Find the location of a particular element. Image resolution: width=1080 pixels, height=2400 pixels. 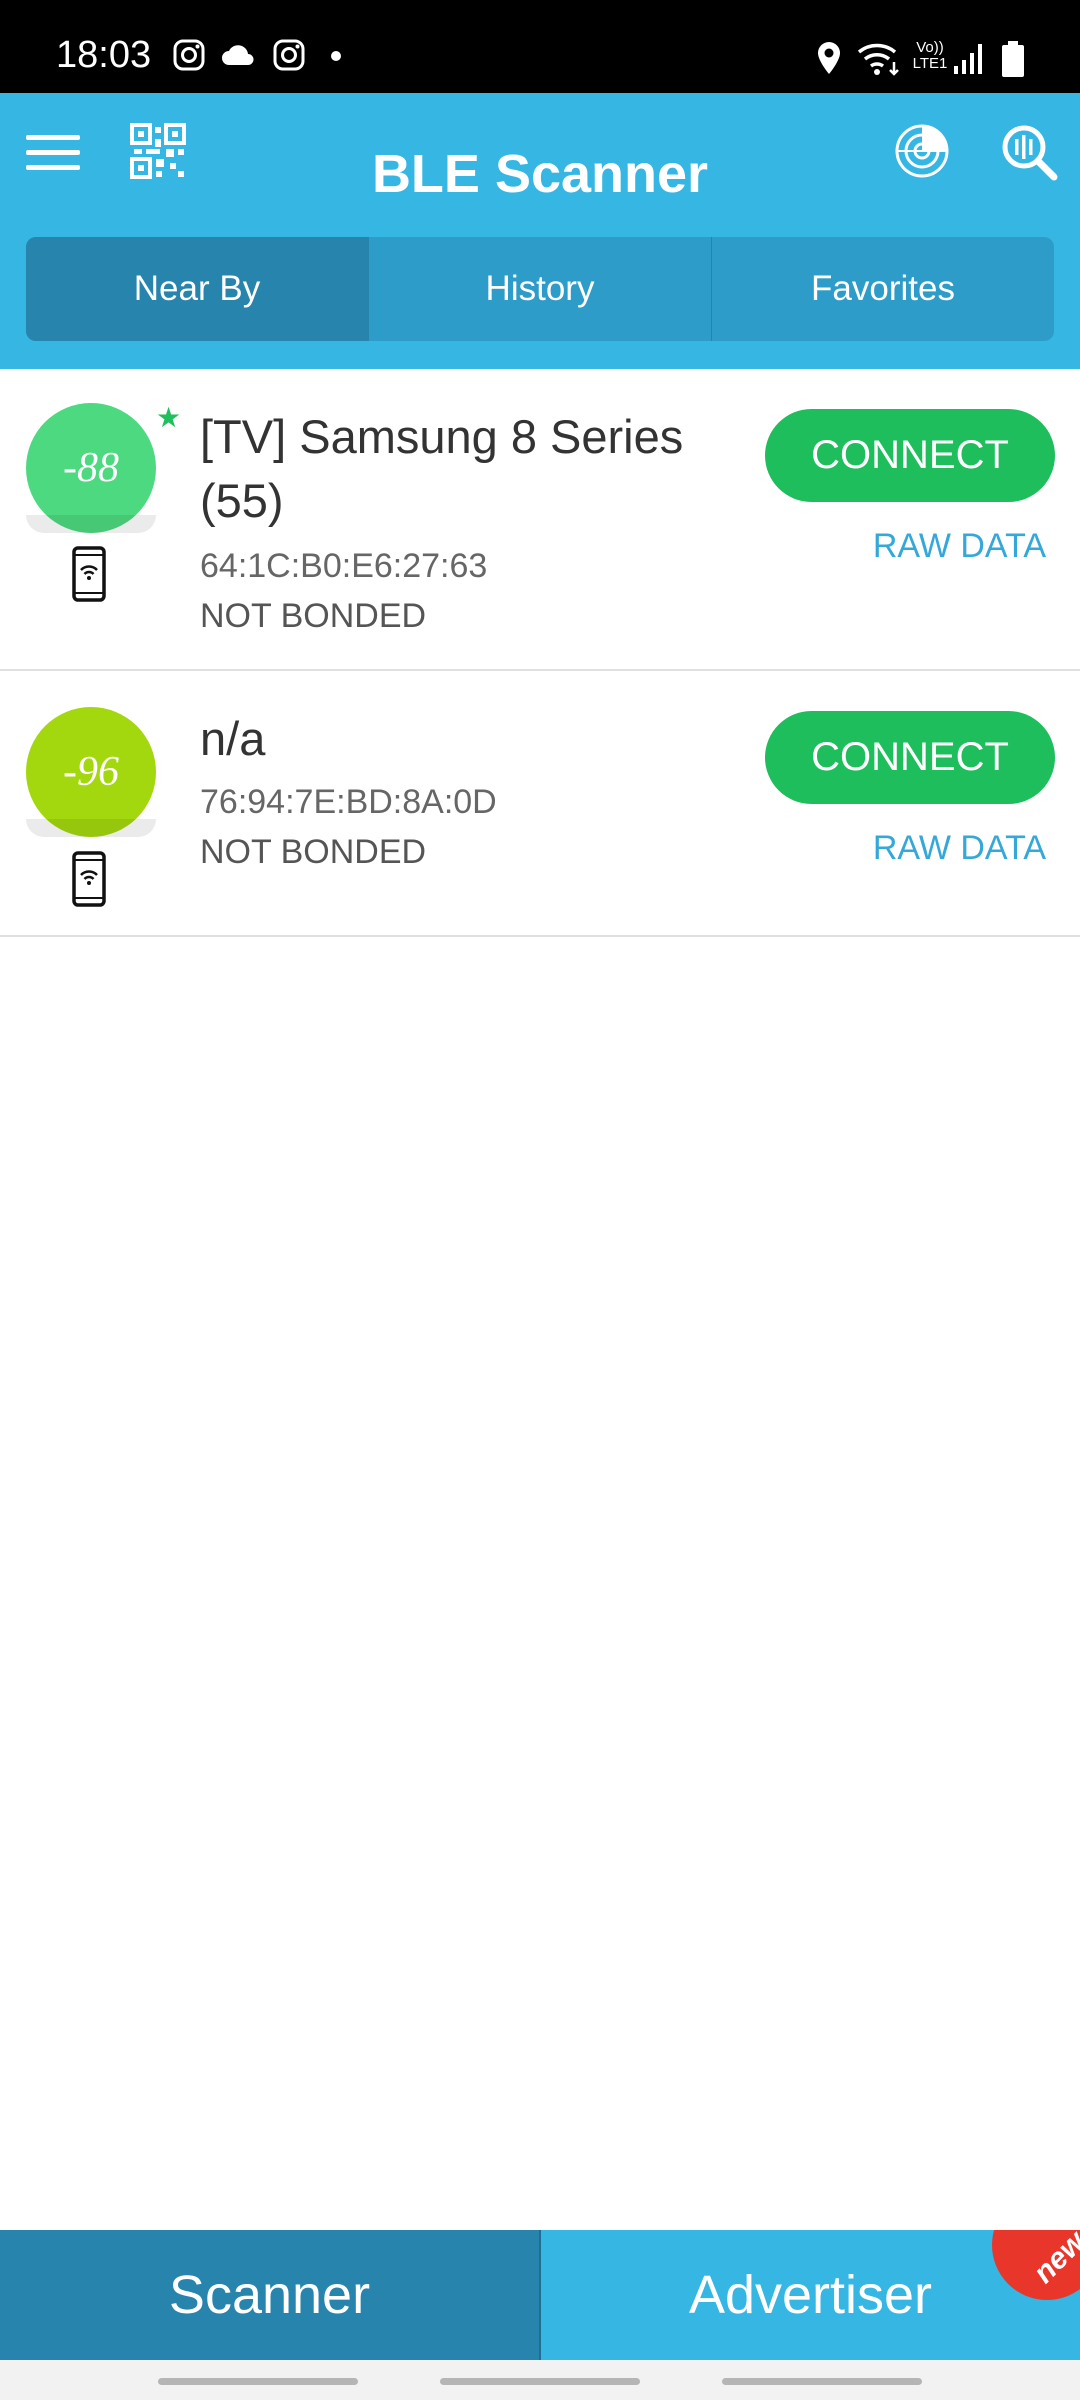

tab-favorites: Favorites is located at coordinates (883, 289).